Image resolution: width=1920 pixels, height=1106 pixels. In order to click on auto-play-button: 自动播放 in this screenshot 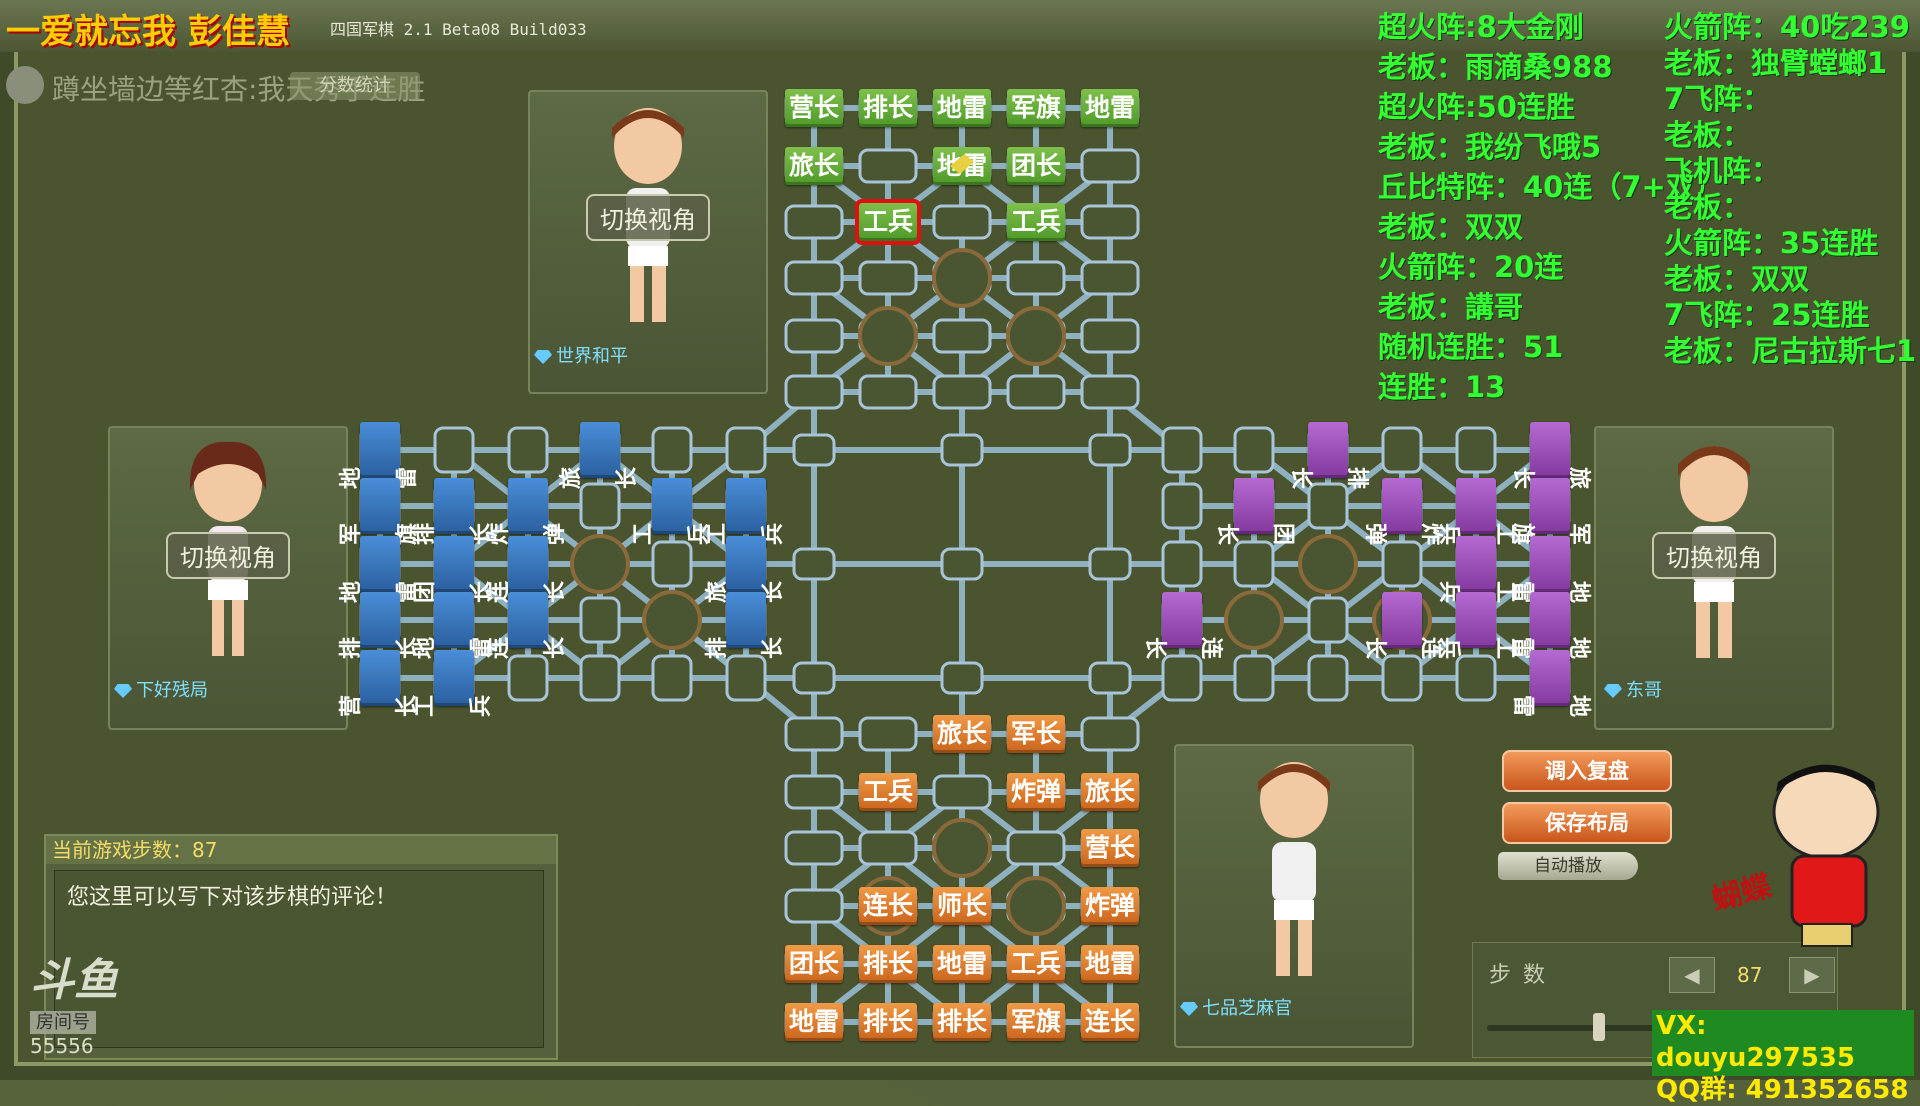, I will do `click(1568, 866)`.